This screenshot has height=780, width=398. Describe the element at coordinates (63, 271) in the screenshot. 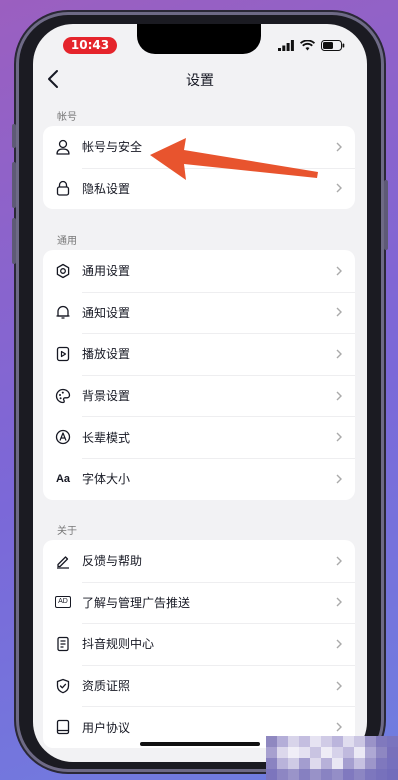

I see `gear-icon` at that location.